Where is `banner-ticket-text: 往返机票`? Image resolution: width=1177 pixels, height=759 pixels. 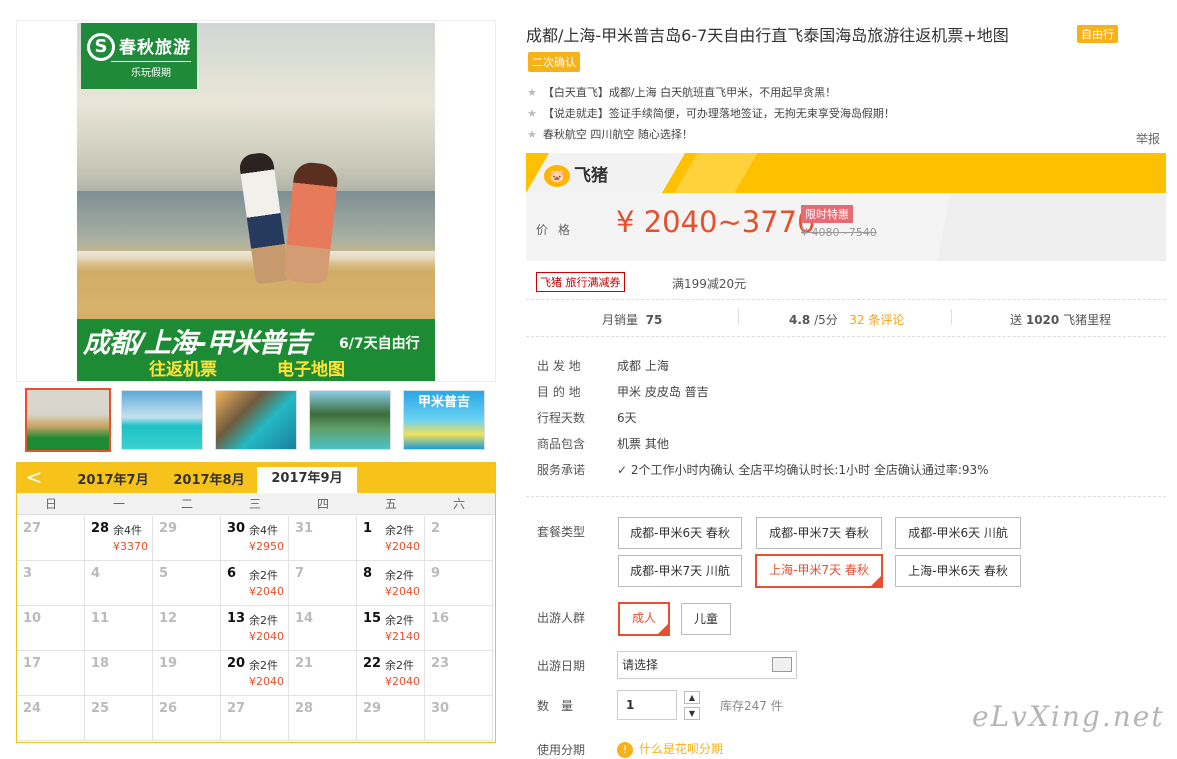 banner-ticket-text: 往返机票 is located at coordinates (183, 370).